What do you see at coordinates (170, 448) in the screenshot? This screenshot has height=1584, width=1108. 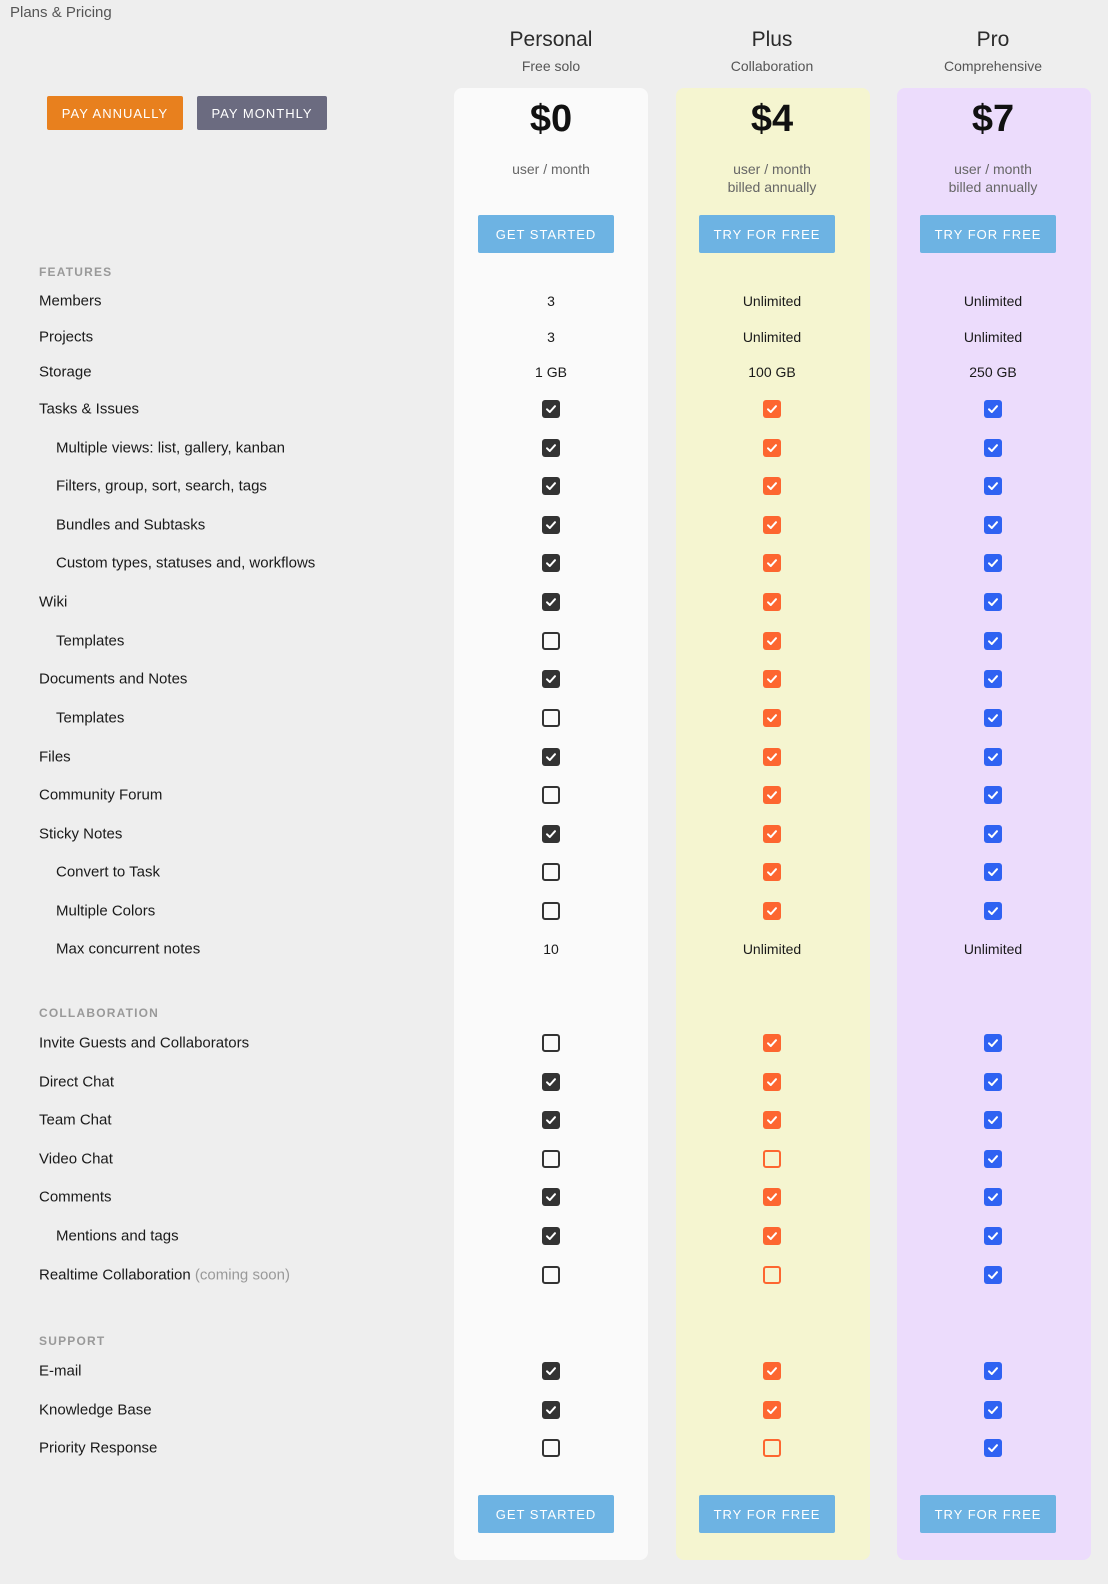 I see `feature-name: Multiple views: list, gallery, kanban` at bounding box center [170, 448].